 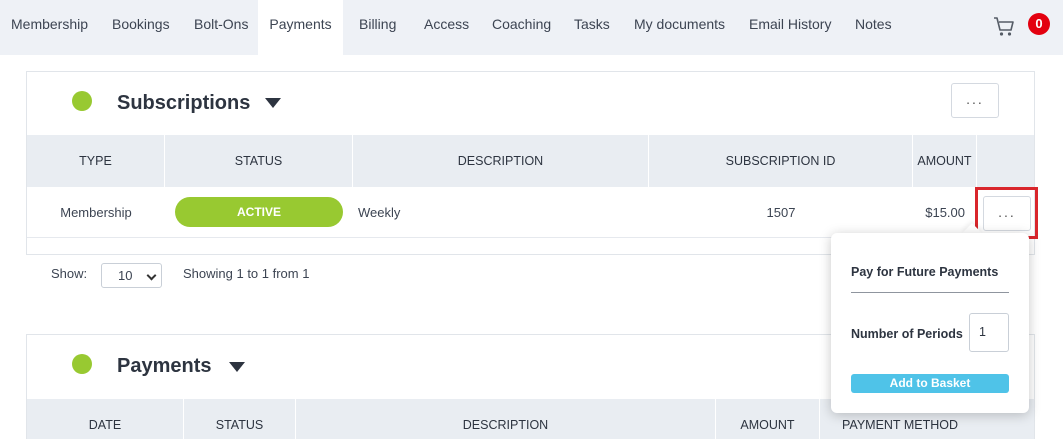 I want to click on cell-subscription-id: 1507, so click(x=781, y=212).